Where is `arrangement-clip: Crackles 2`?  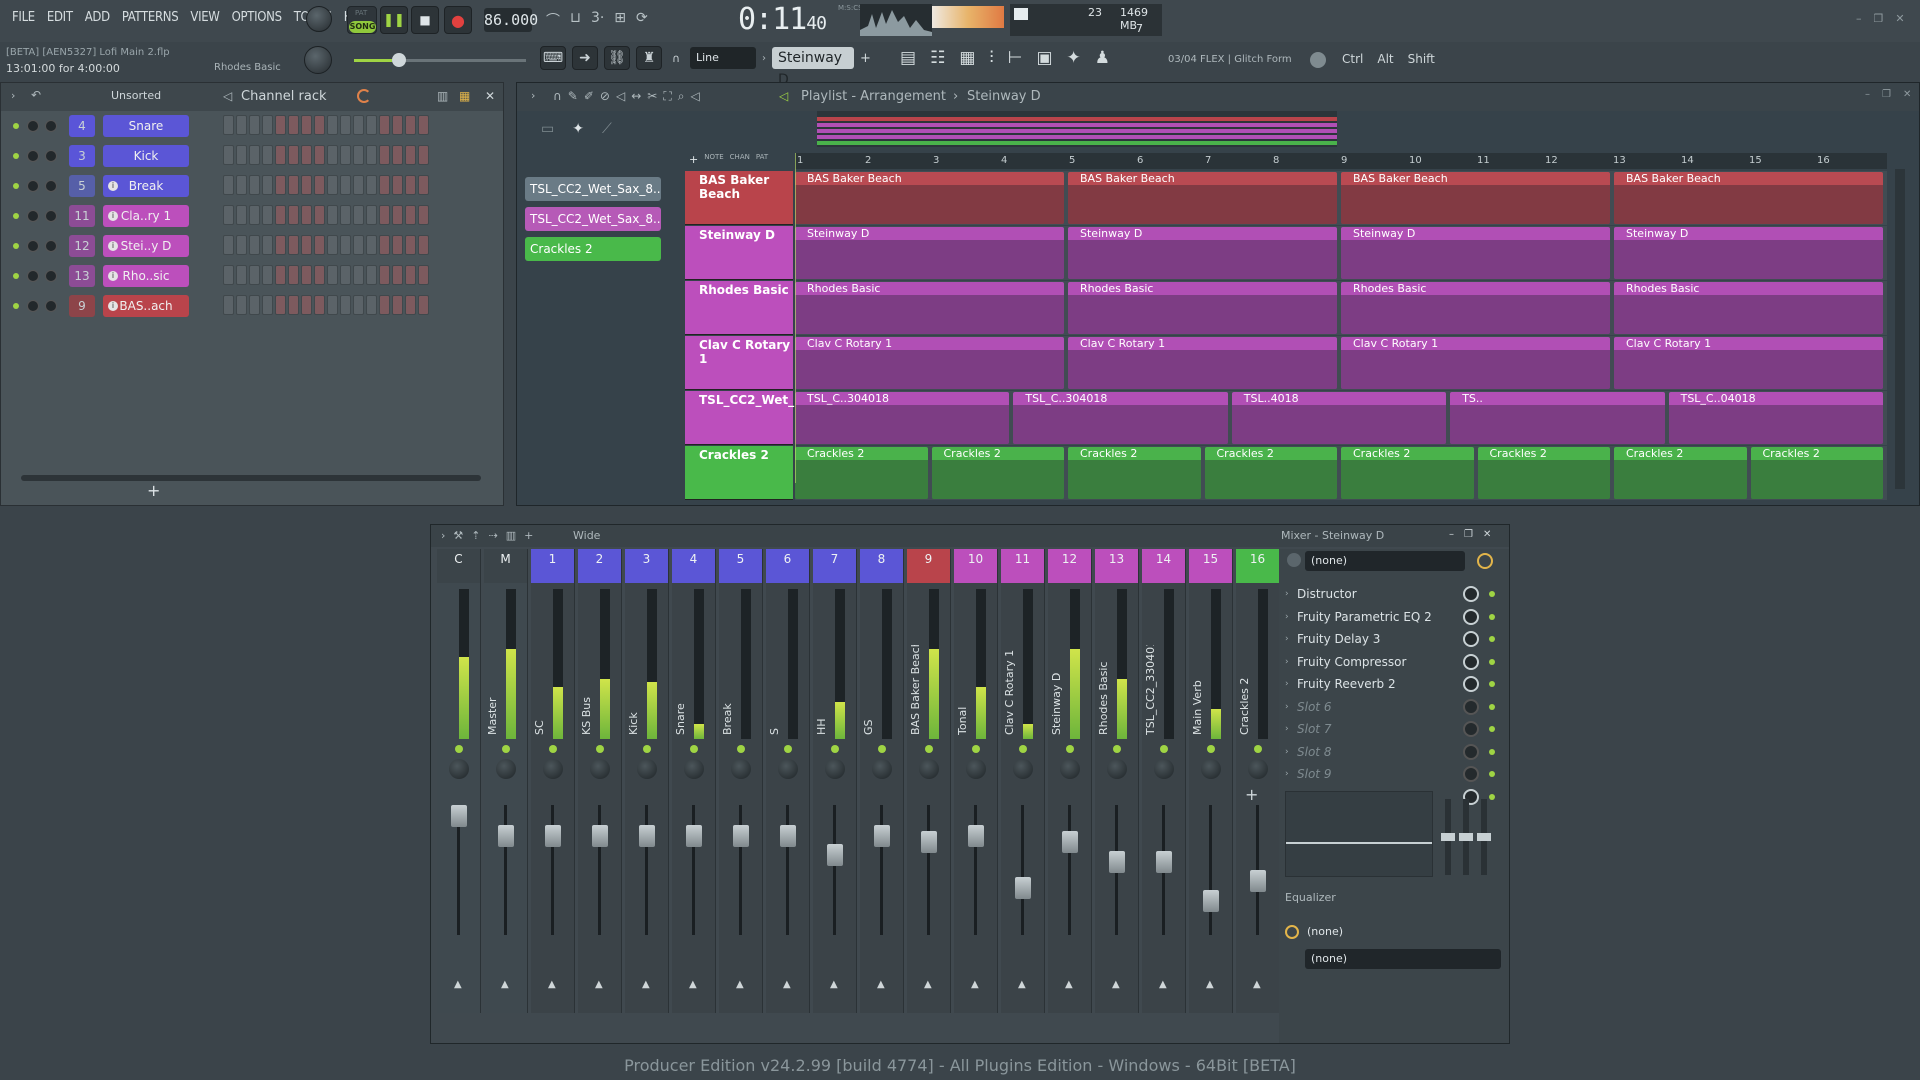
arrangement-clip: Crackles 2 is located at coordinates (1270, 473).